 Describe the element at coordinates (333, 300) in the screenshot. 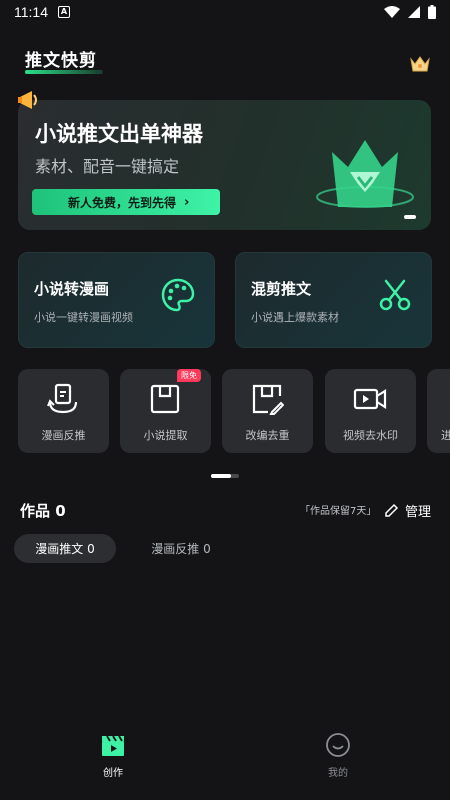

I see `feature-card-mix-cut: 混剪推文 小说遇上爆款素材` at that location.